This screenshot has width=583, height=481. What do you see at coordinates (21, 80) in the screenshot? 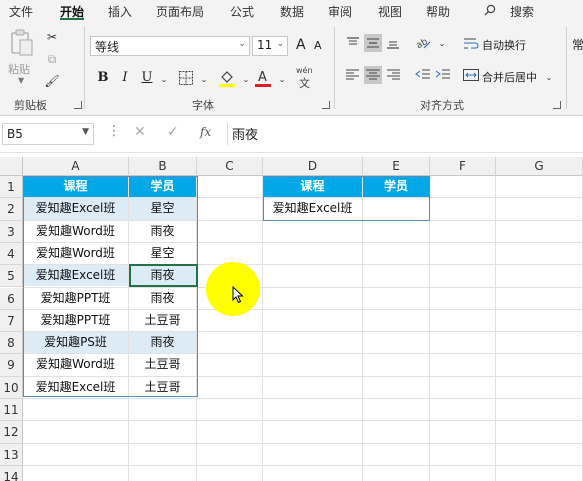
I see `paste-dropdown-icon: ▼` at bounding box center [21, 80].